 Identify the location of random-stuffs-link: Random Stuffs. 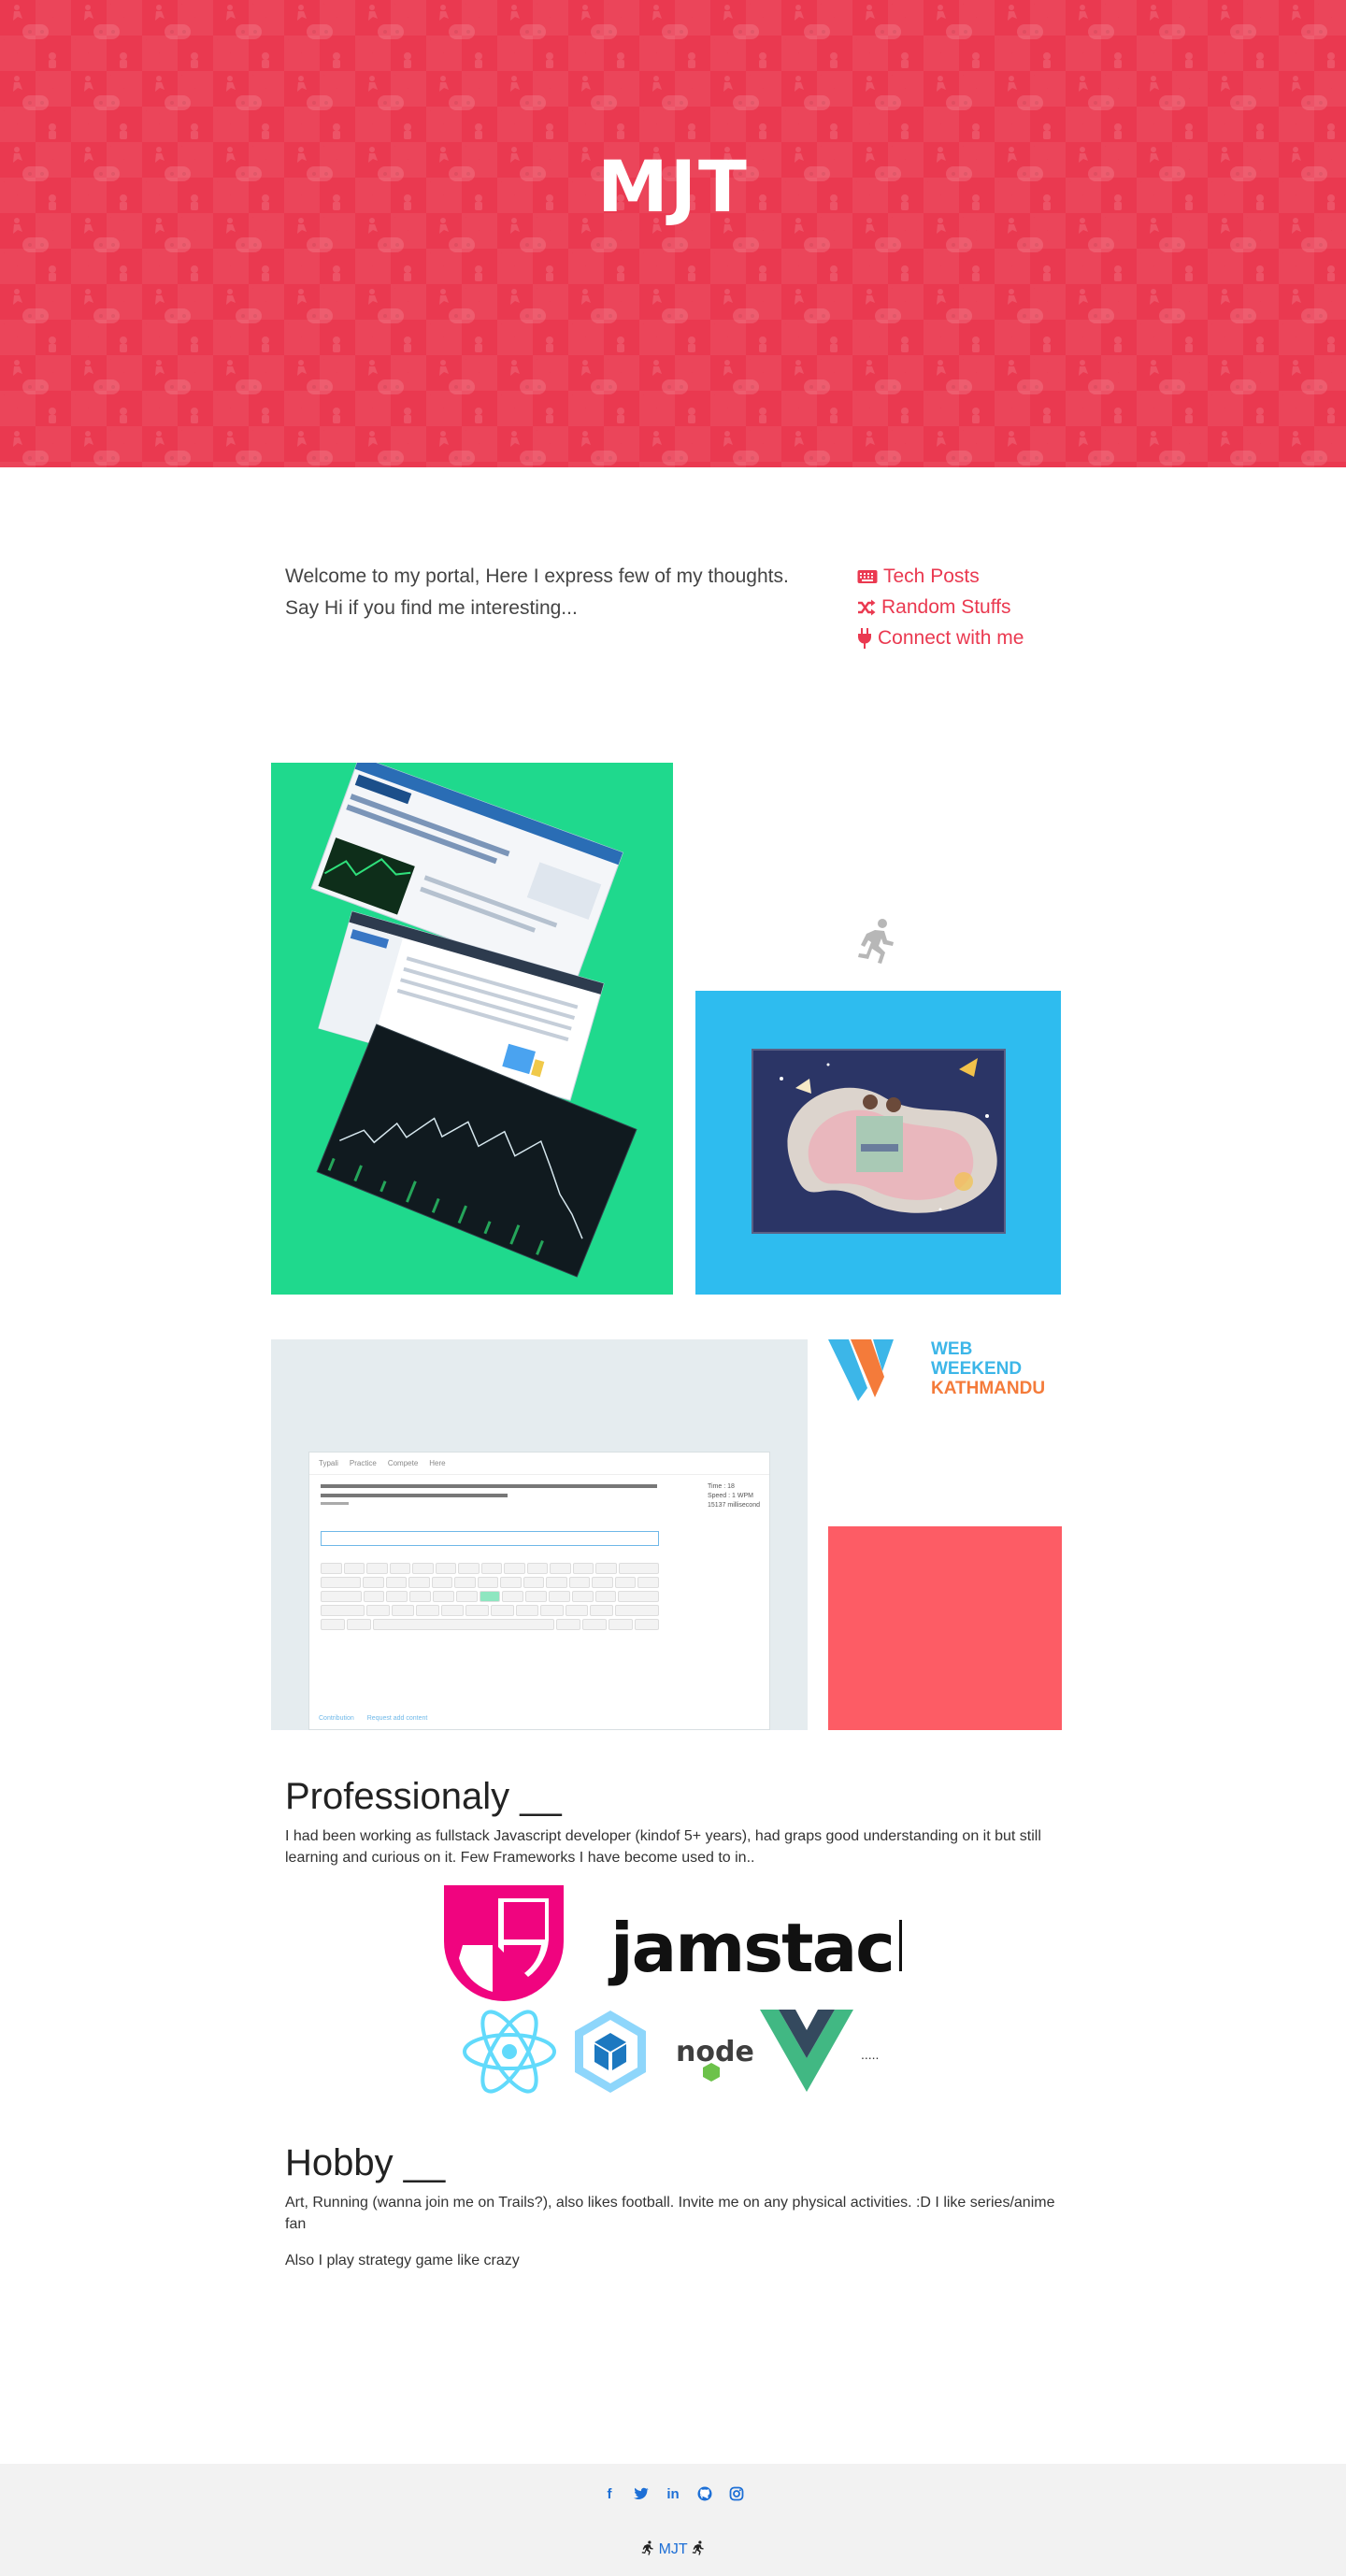
(940, 607).